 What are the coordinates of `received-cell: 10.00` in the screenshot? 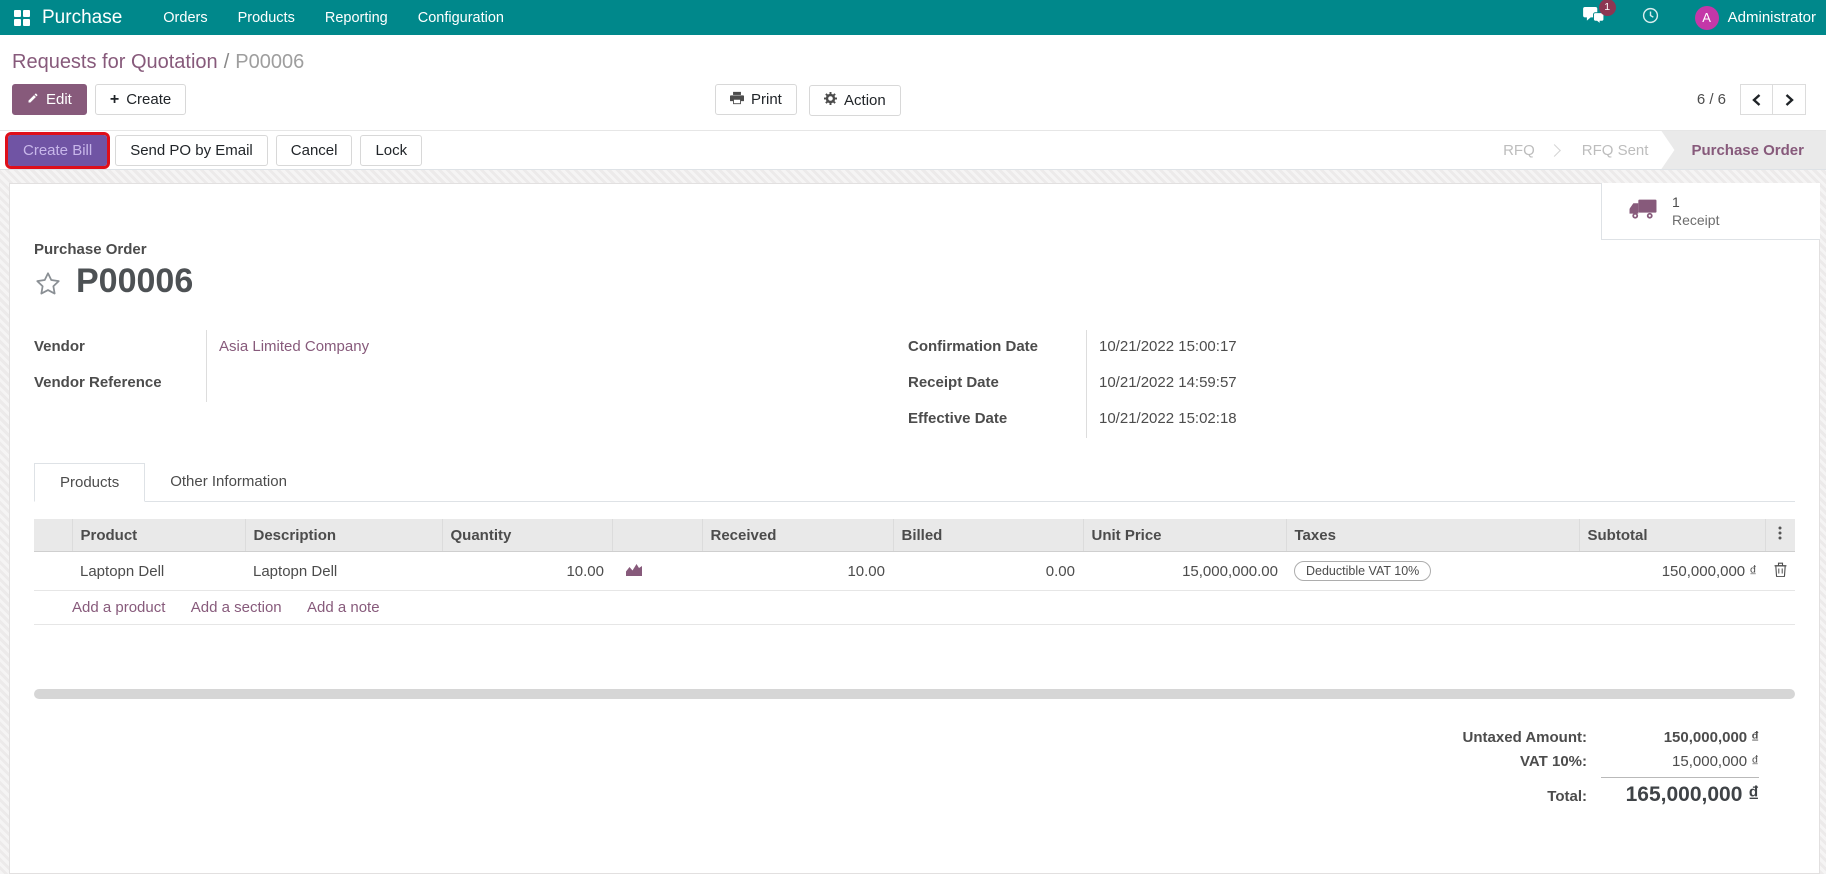 It's located at (797, 571).